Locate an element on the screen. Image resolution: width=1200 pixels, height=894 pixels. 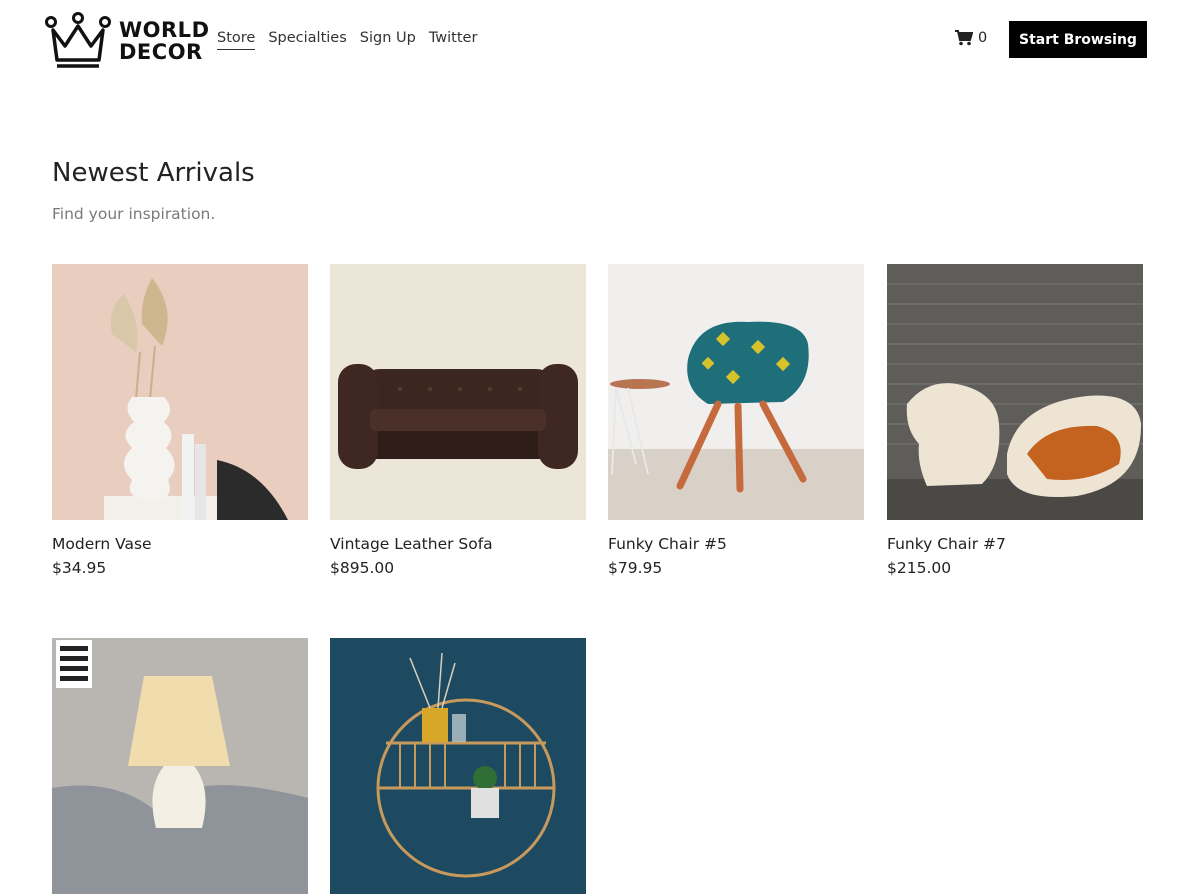
main-nav: Store Specialties Sign Up Twitter is located at coordinates (347, 40).